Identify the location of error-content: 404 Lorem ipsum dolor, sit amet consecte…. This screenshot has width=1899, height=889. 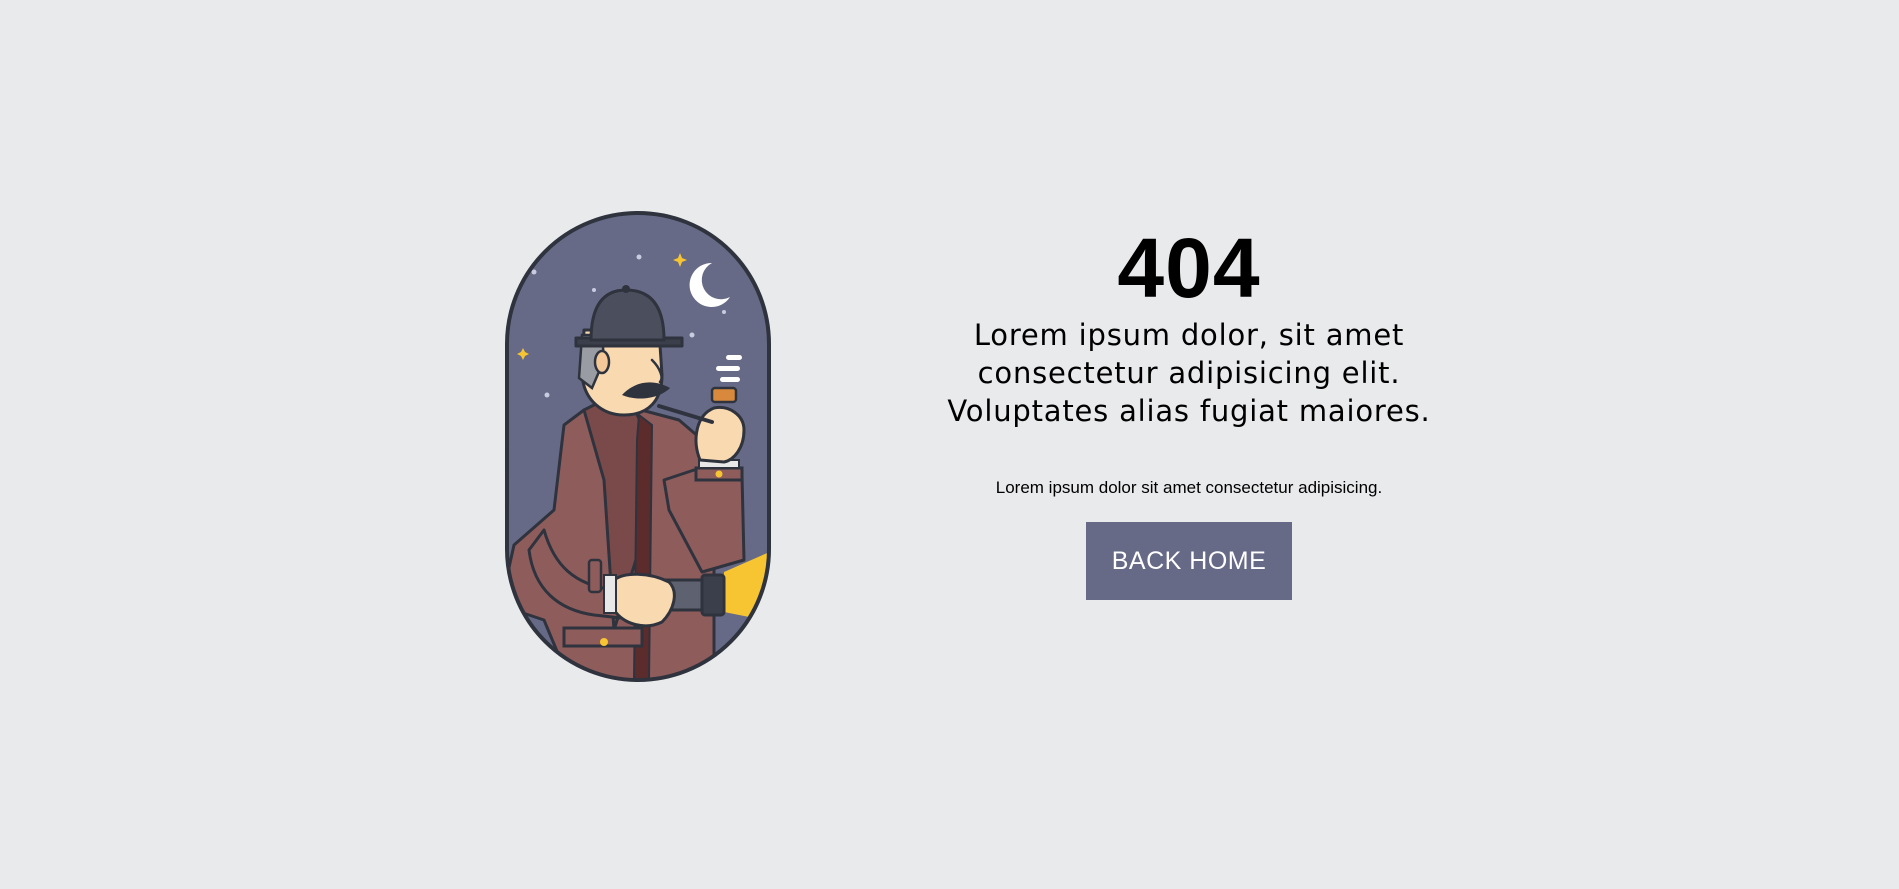
(1189, 410).